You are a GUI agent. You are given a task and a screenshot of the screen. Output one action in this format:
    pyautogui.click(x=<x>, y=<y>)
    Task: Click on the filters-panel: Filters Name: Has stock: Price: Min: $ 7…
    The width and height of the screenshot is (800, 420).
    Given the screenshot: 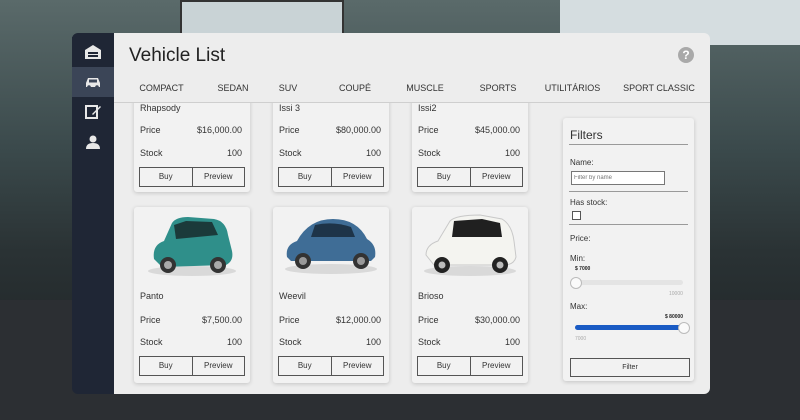 What is the action you would take?
    pyautogui.click(x=628, y=249)
    